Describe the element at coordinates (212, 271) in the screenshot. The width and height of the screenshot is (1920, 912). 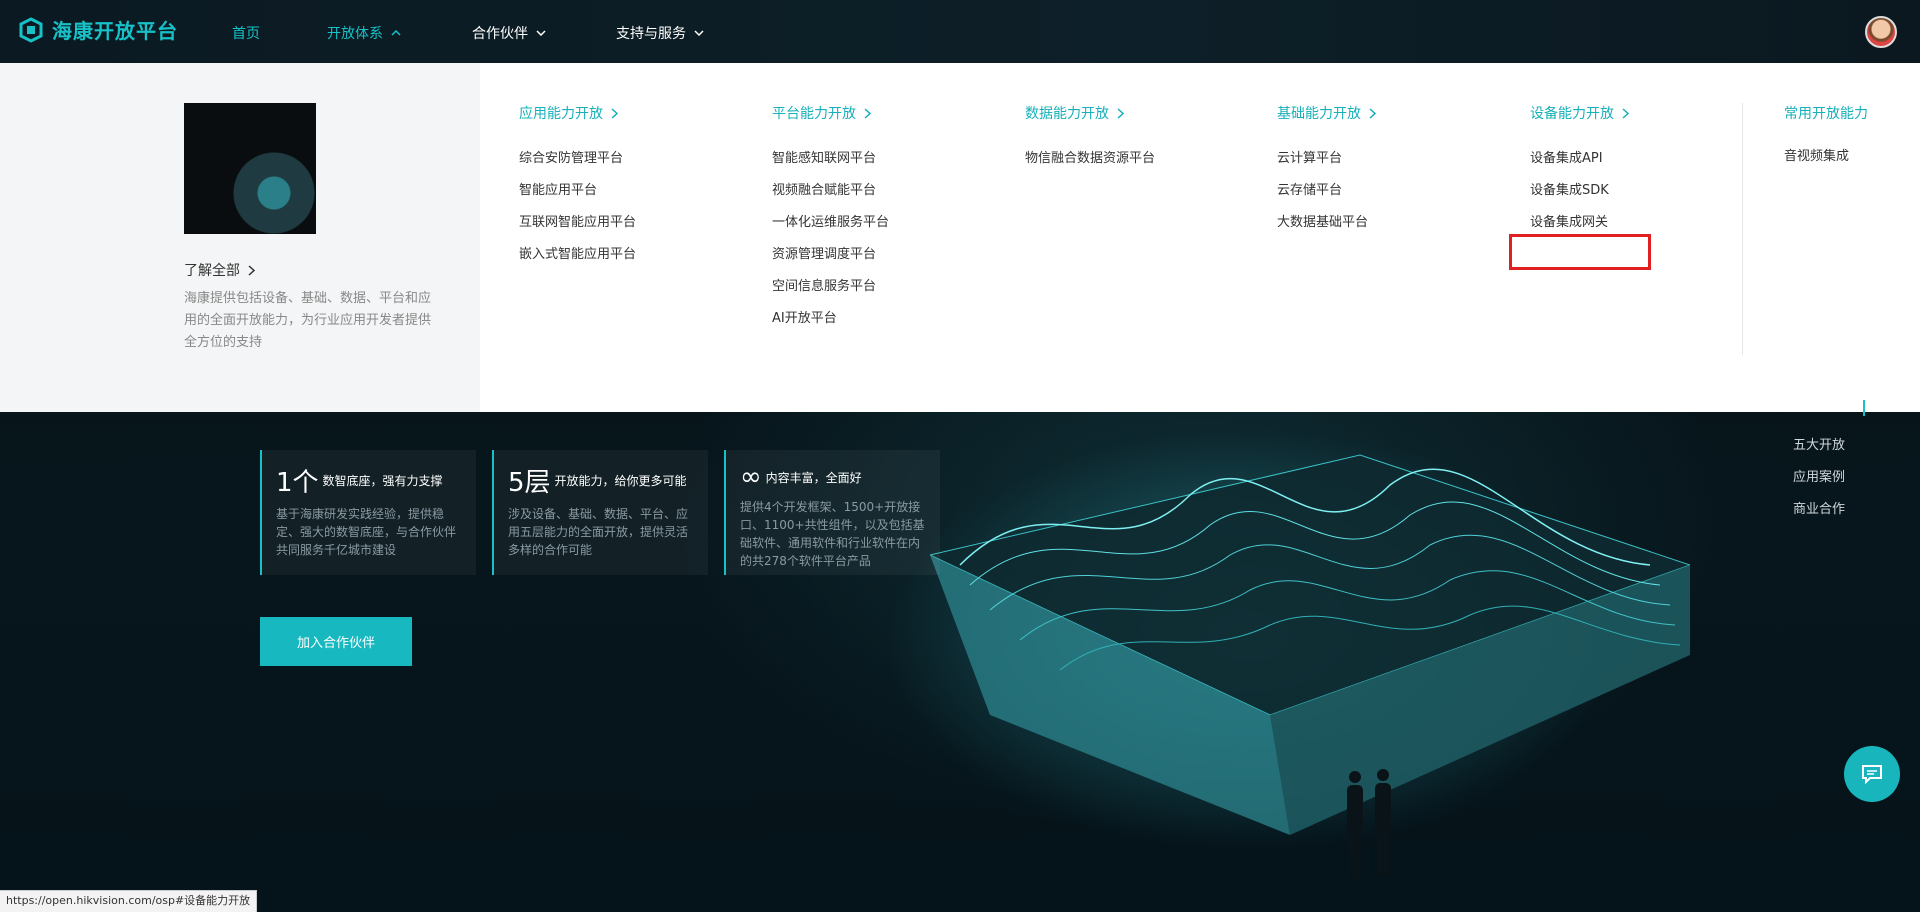
I see `learn-all-label: 了解全部` at that location.